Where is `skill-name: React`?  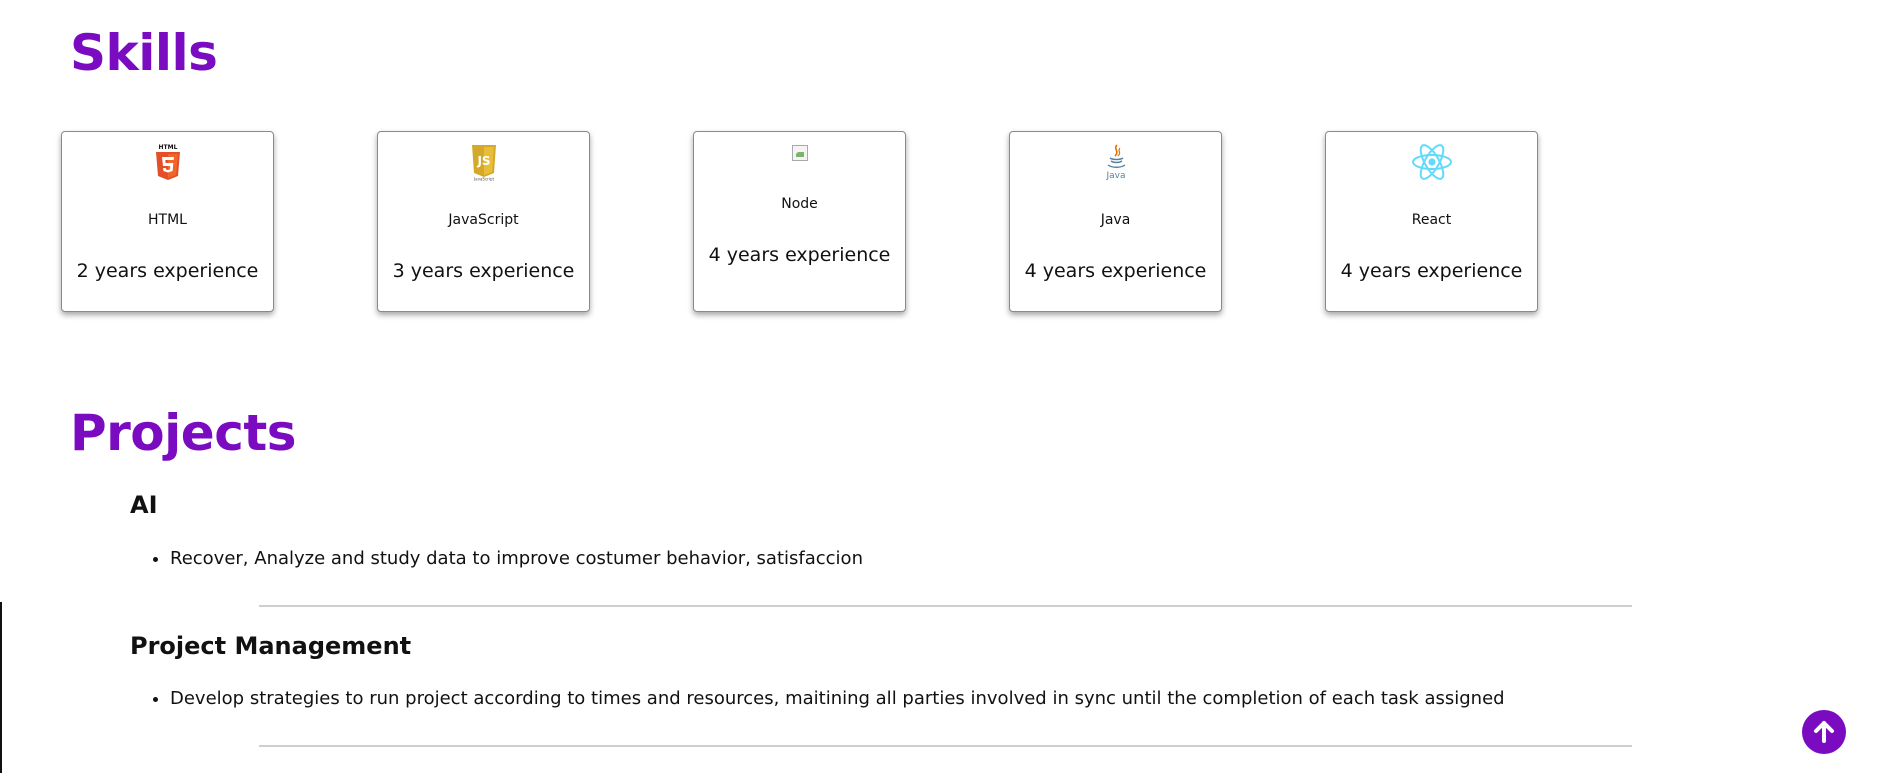
skill-name: React is located at coordinates (1431, 220).